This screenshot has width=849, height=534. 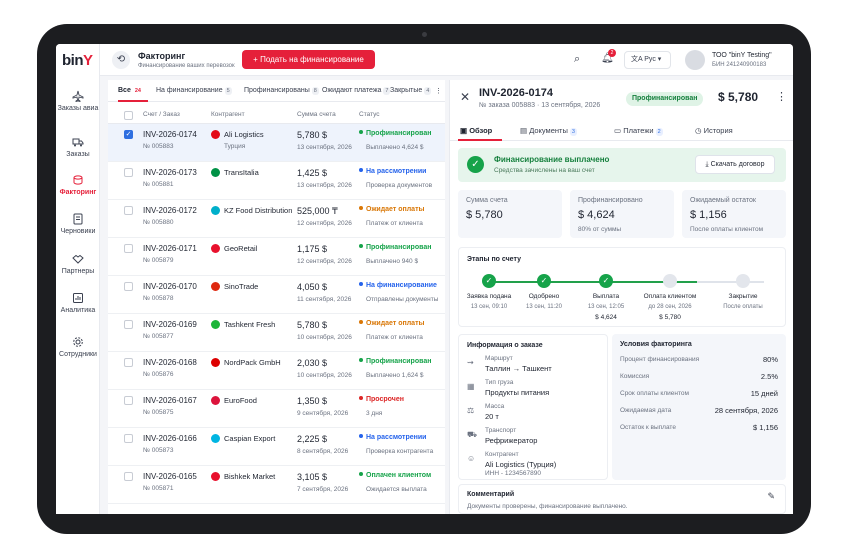 I want to click on info-label: Транспорт, so click(x=501, y=430).